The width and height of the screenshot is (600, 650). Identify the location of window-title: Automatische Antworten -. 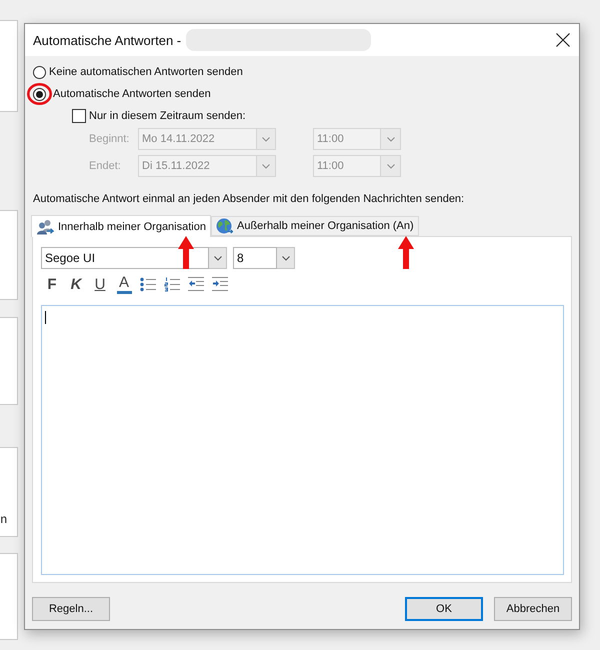
(107, 40).